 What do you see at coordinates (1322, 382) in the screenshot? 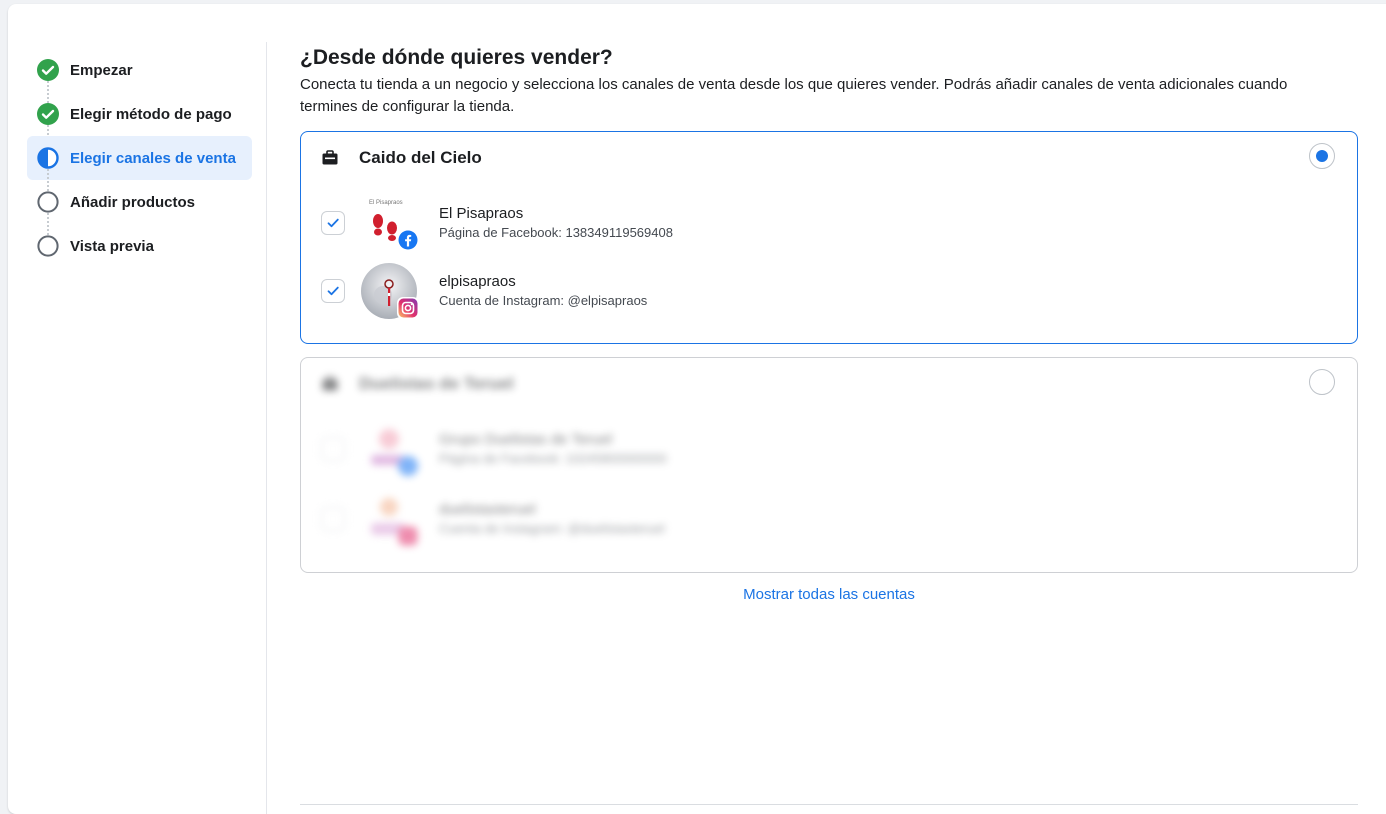
I see `business-radio-unselected` at bounding box center [1322, 382].